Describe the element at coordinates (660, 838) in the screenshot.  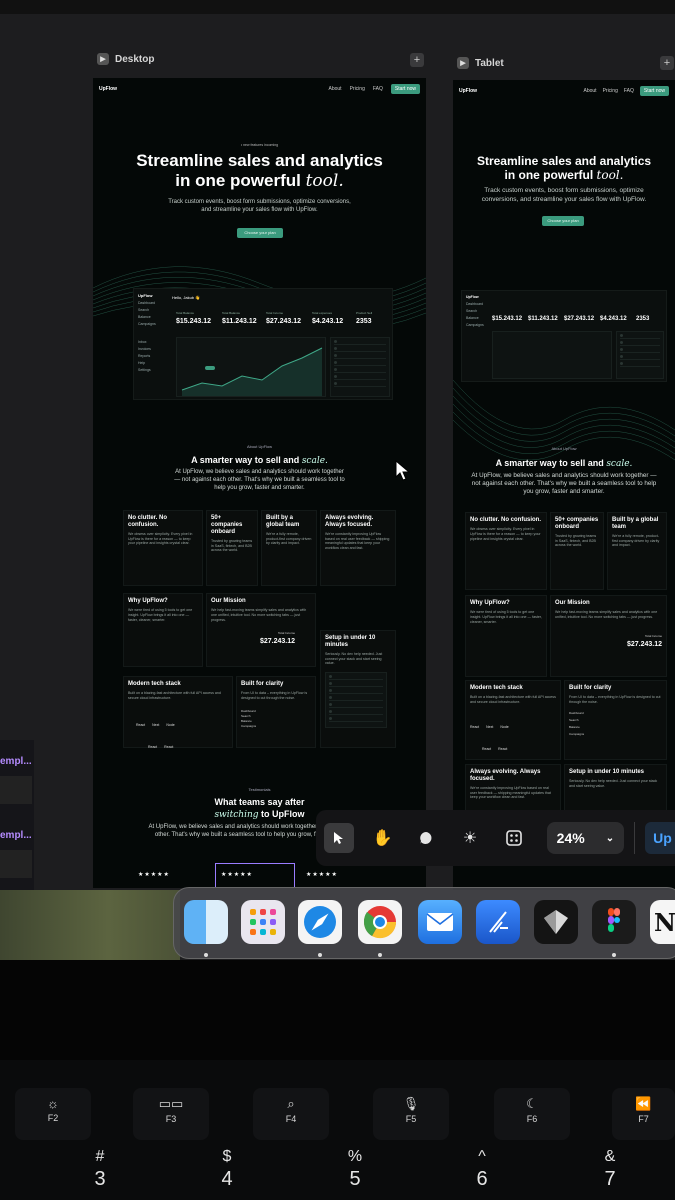
I see `upgrade-button: Up` at that location.